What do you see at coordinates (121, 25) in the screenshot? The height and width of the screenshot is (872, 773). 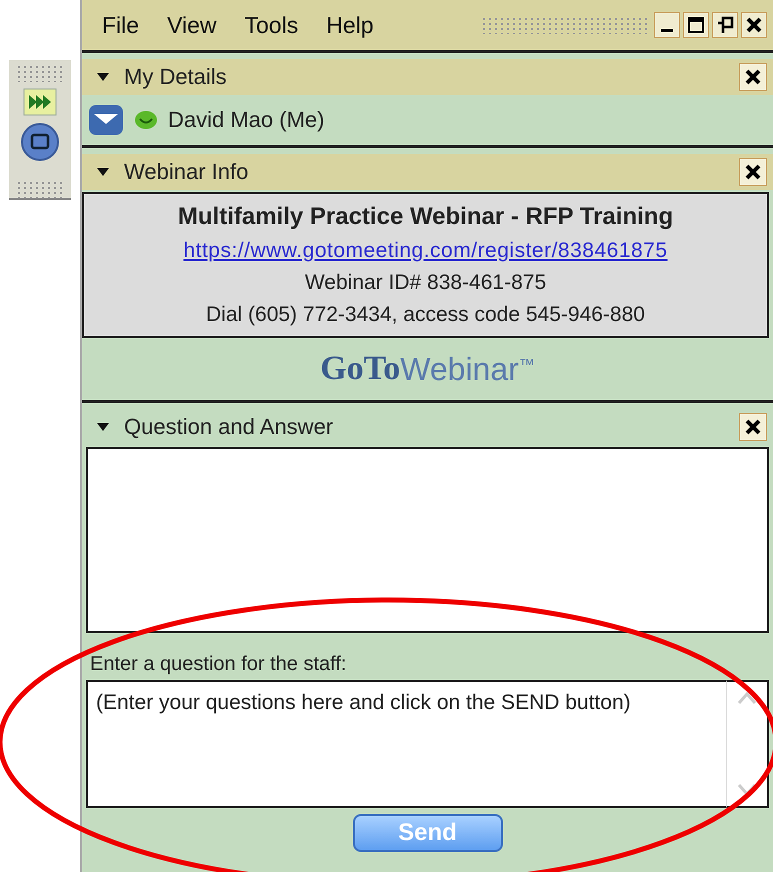 I see `menu-item: File` at bounding box center [121, 25].